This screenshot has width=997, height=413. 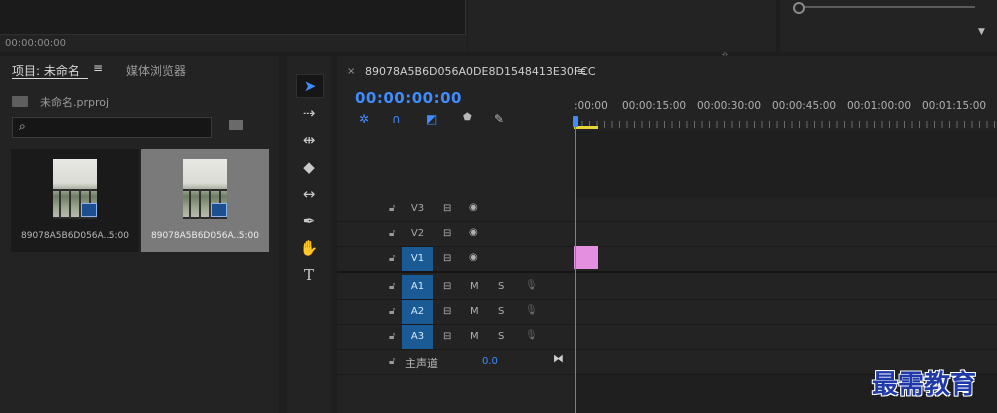 What do you see at coordinates (799, 8) in the screenshot?
I see `slider-handle` at bounding box center [799, 8].